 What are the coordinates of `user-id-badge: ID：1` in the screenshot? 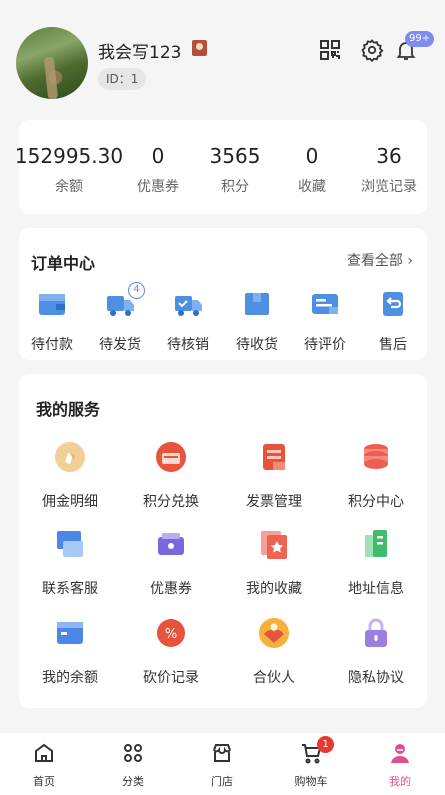 It's located at (122, 79).